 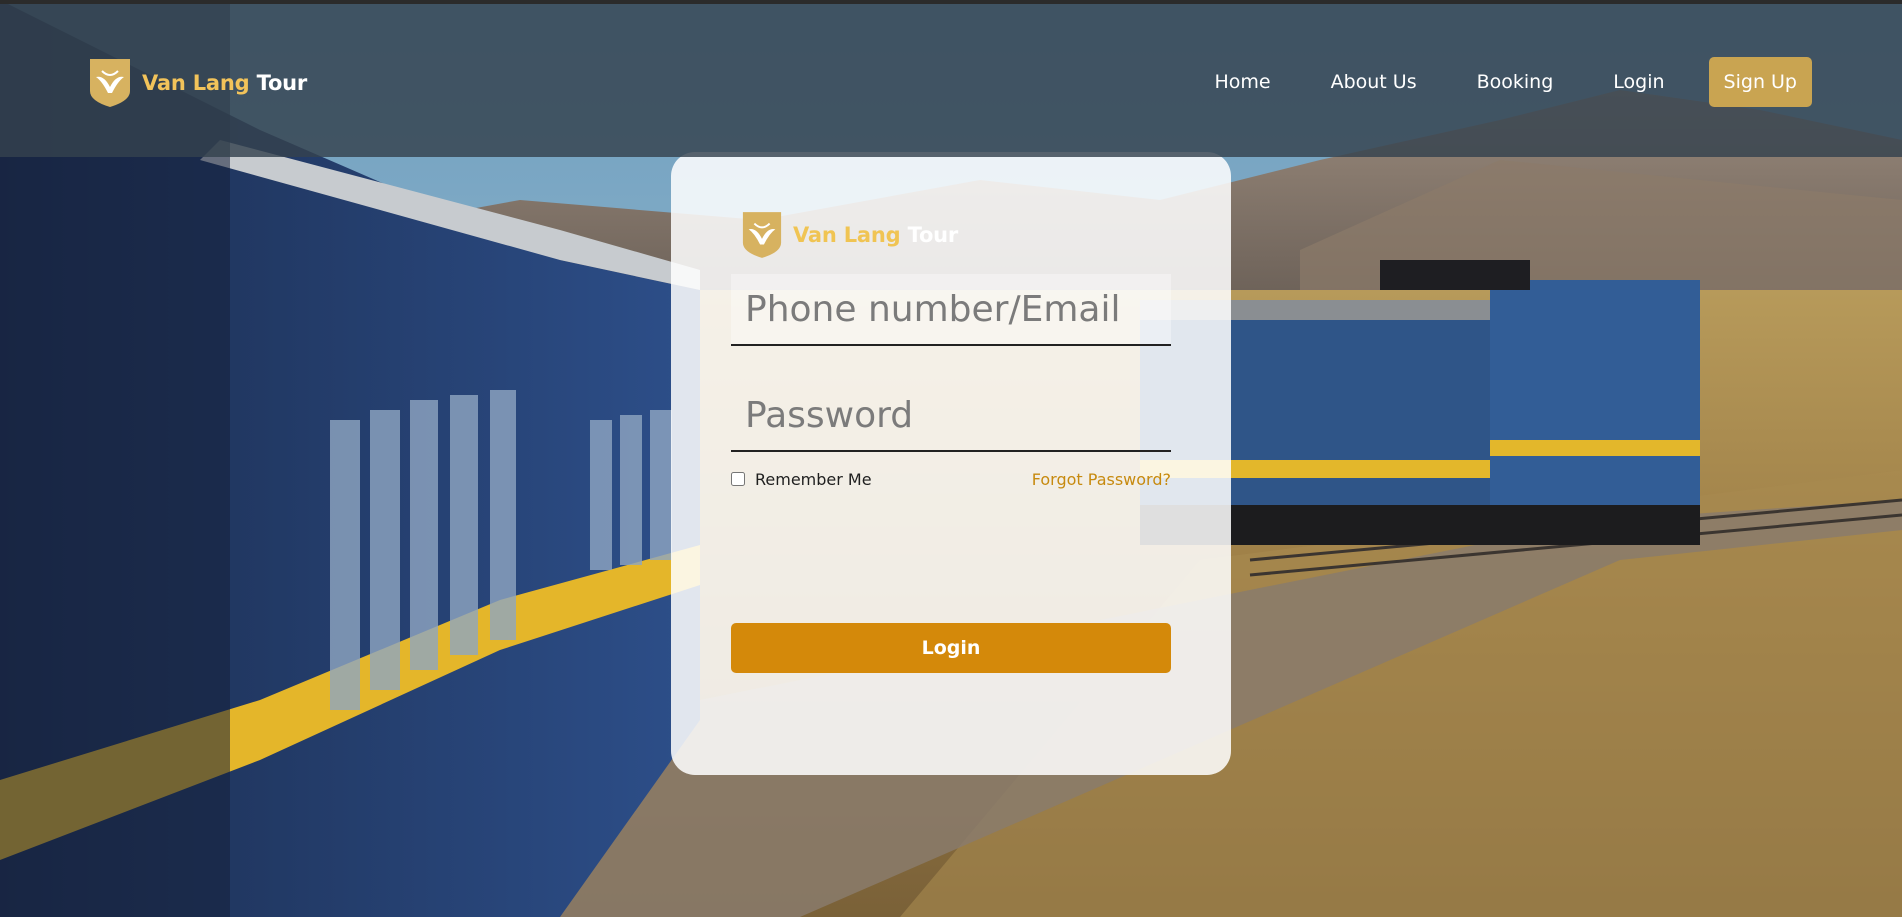 I want to click on phone-email-input, so click(x=951, y=310).